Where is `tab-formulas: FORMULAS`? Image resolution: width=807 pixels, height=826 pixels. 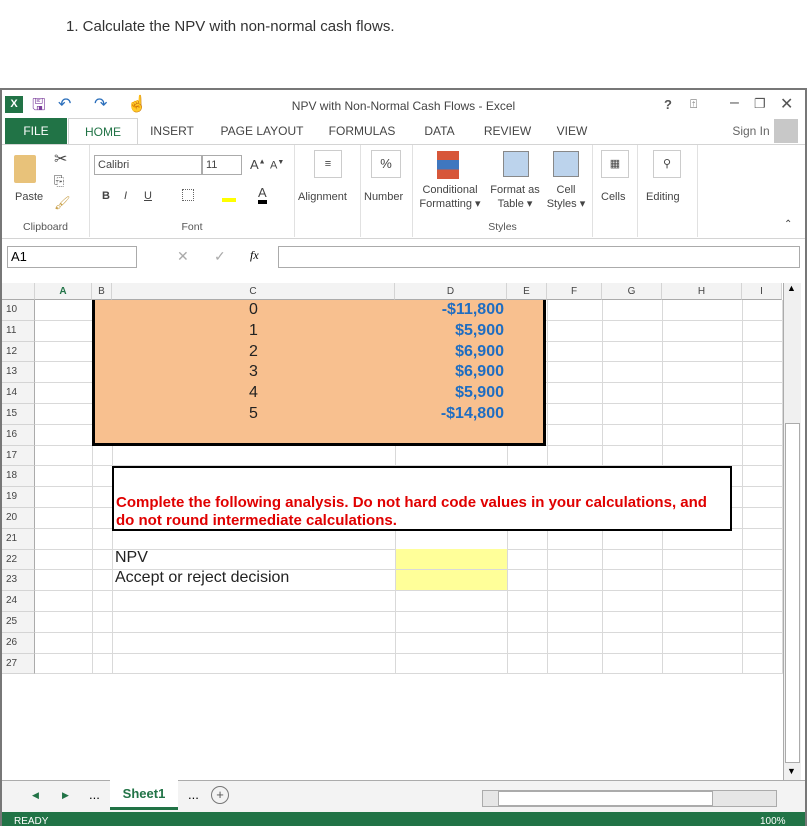 tab-formulas: FORMULAS is located at coordinates (362, 131).